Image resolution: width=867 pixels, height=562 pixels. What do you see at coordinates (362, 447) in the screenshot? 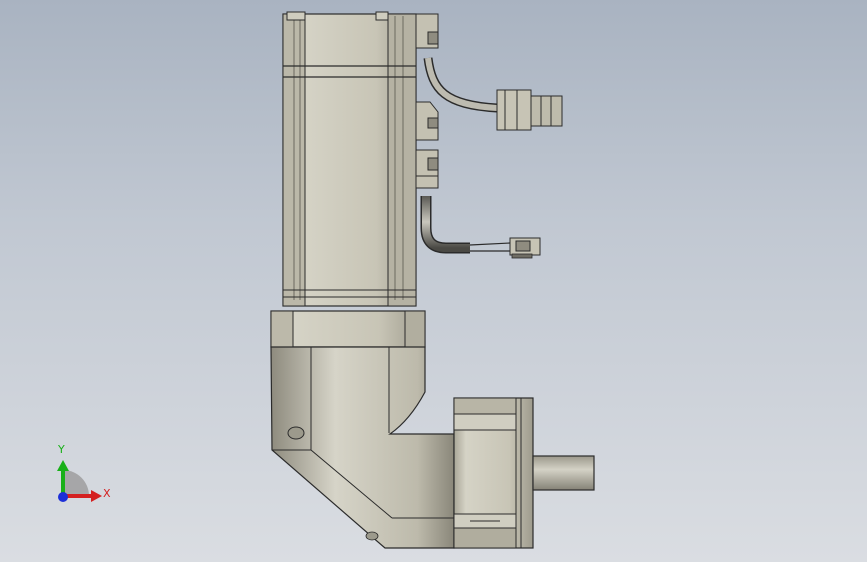
I see `right-angle-gearbox` at bounding box center [362, 447].